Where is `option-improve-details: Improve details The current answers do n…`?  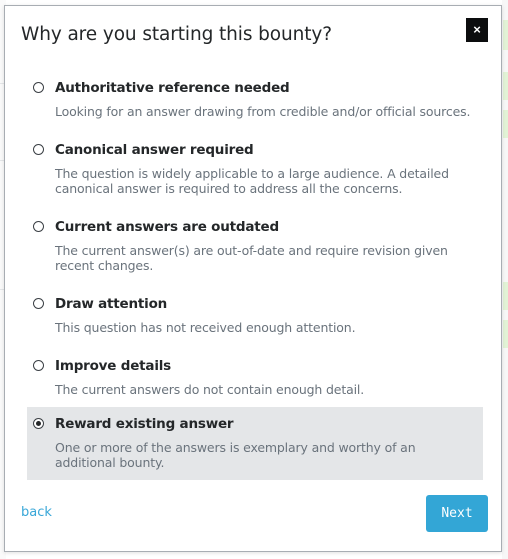
option-improve-details: Improve details The current answers do n… is located at coordinates (255, 377).